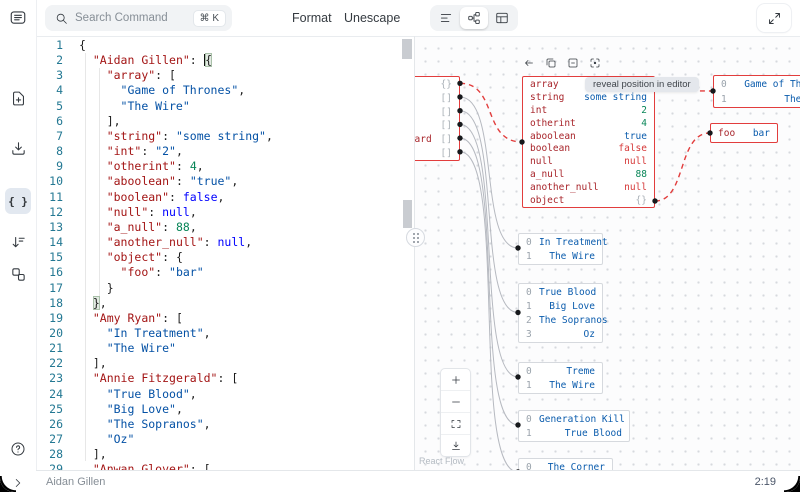  Describe the element at coordinates (240, 197) in the screenshot. I see `code-line: "boolean": false,` at that location.